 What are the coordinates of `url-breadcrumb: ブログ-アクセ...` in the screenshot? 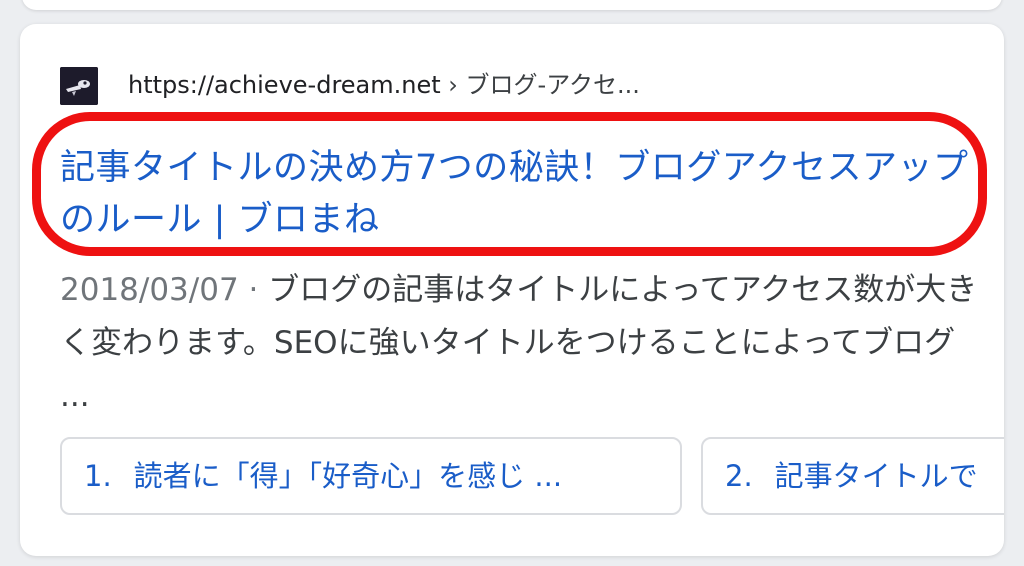 It's located at (552, 85).